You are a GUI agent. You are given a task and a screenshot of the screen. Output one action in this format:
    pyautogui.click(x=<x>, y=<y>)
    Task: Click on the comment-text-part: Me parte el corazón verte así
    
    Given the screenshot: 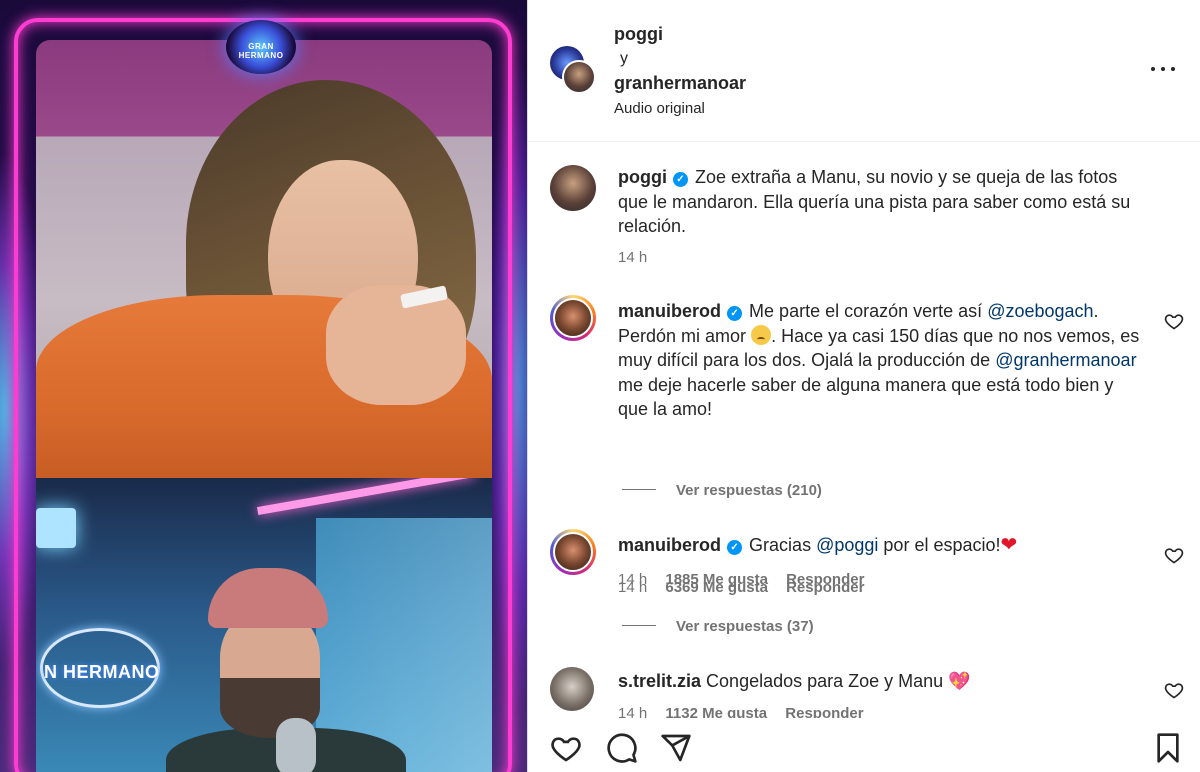 What is the action you would take?
    pyautogui.click(x=866, y=311)
    